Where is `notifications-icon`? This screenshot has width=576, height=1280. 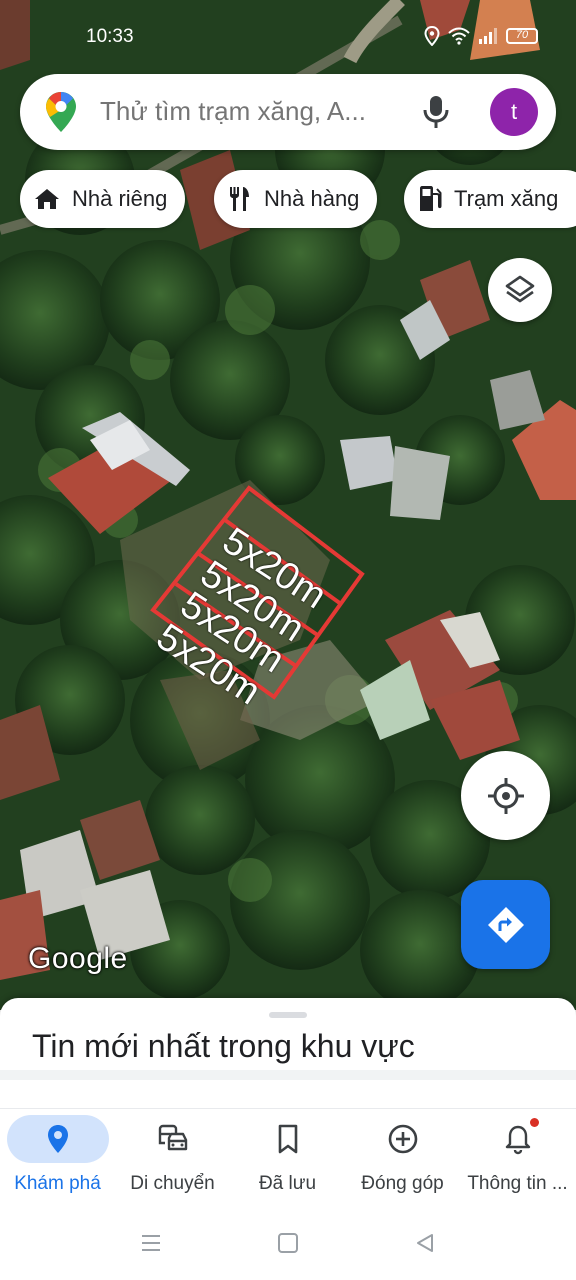
notifications-icon is located at coordinates (517, 1140).